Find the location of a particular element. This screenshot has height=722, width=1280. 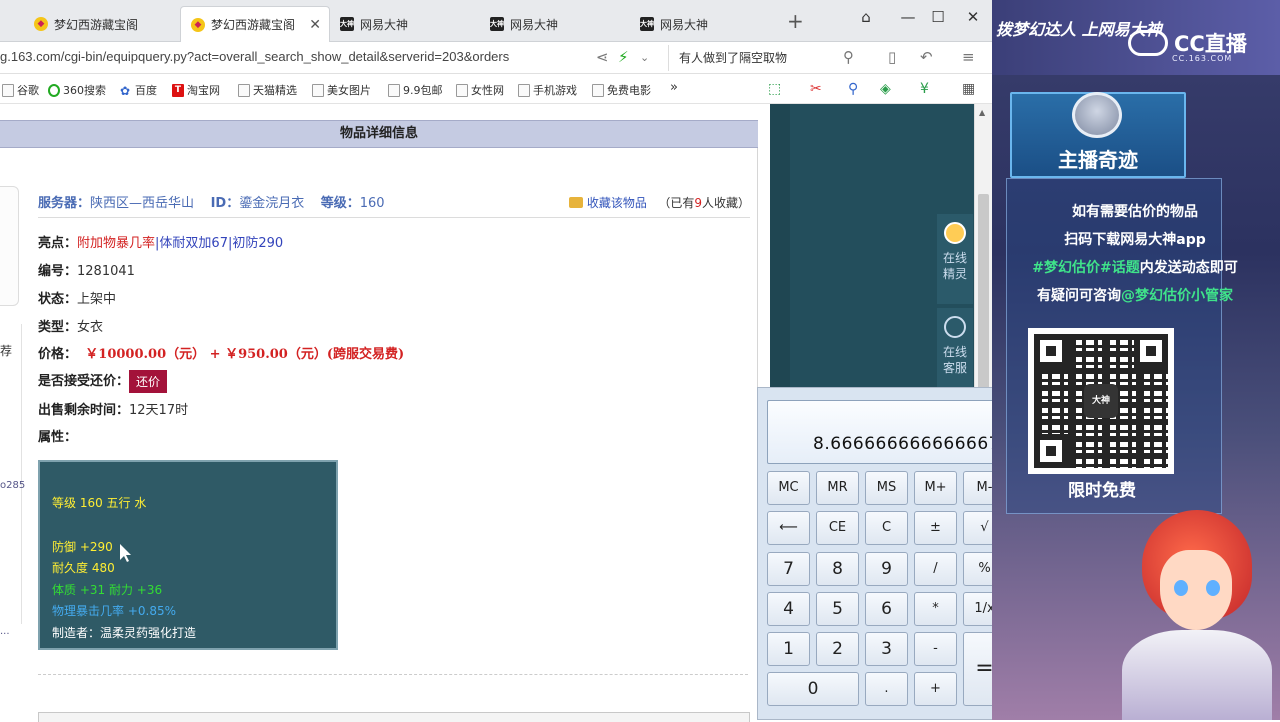

bookmark-women: 女性网 is located at coordinates (480, 90).